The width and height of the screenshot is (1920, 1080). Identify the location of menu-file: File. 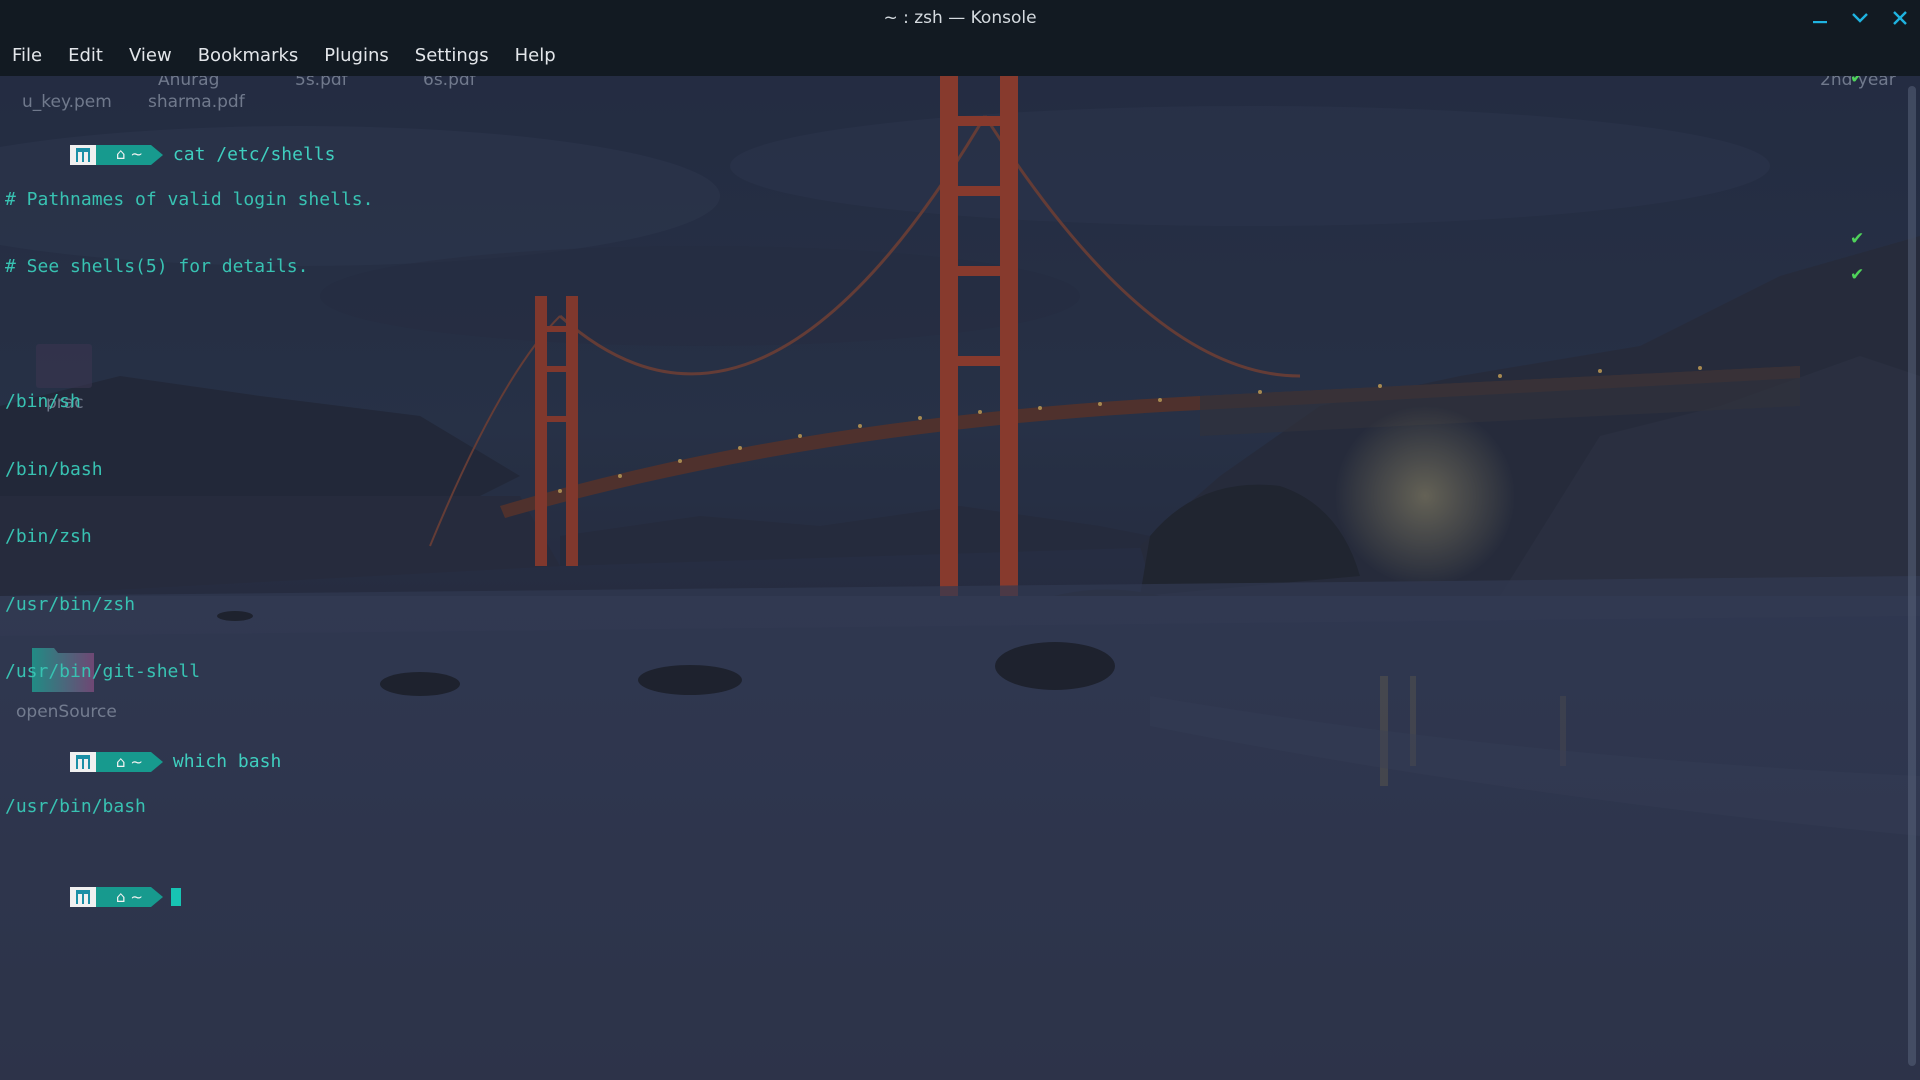
(27, 56).